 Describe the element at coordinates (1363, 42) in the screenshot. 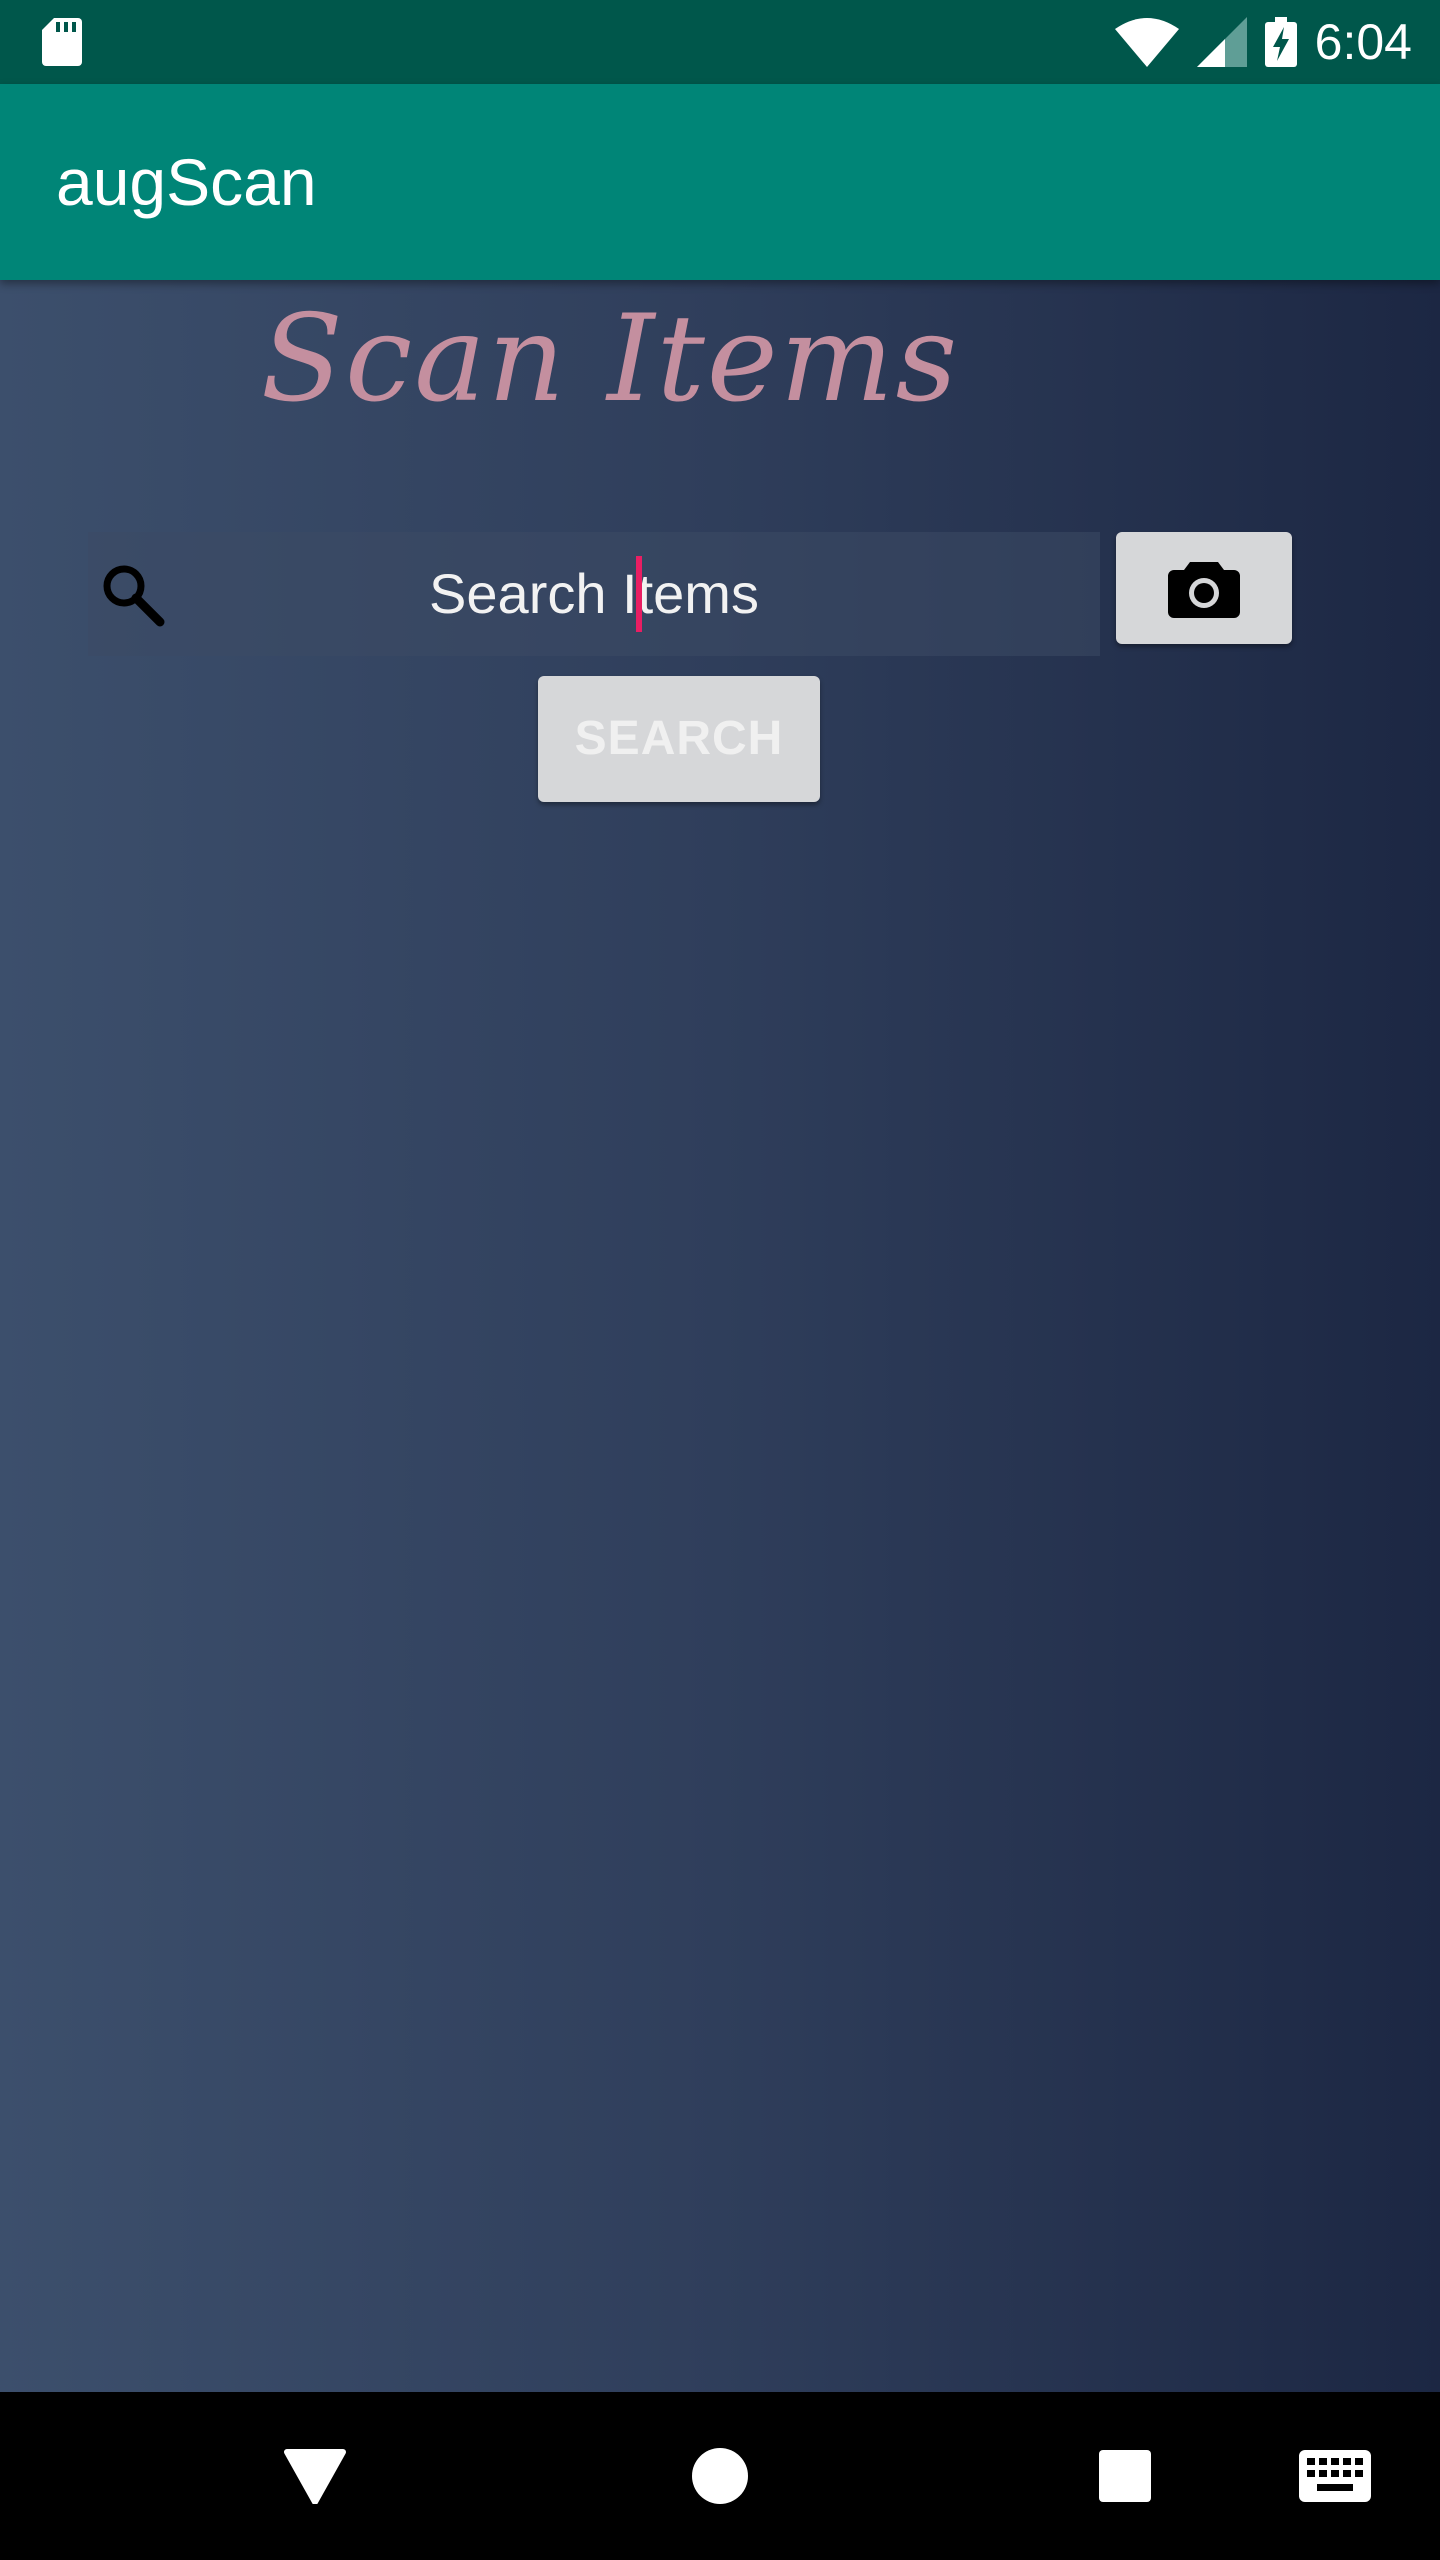

I see `status-time: 6:04` at that location.